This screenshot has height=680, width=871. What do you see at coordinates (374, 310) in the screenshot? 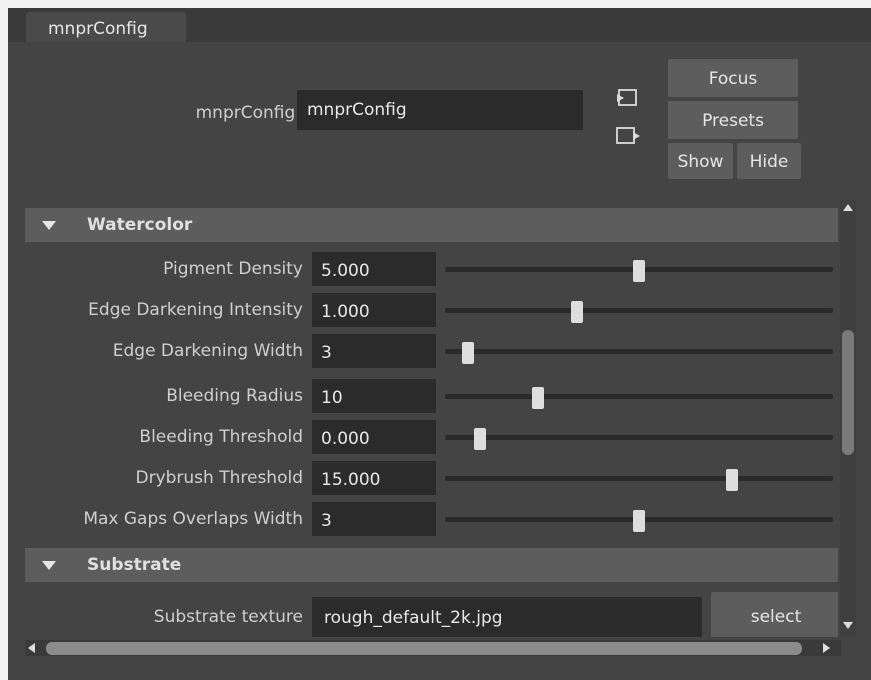
I see `attribute-value-field: 1.000` at bounding box center [374, 310].